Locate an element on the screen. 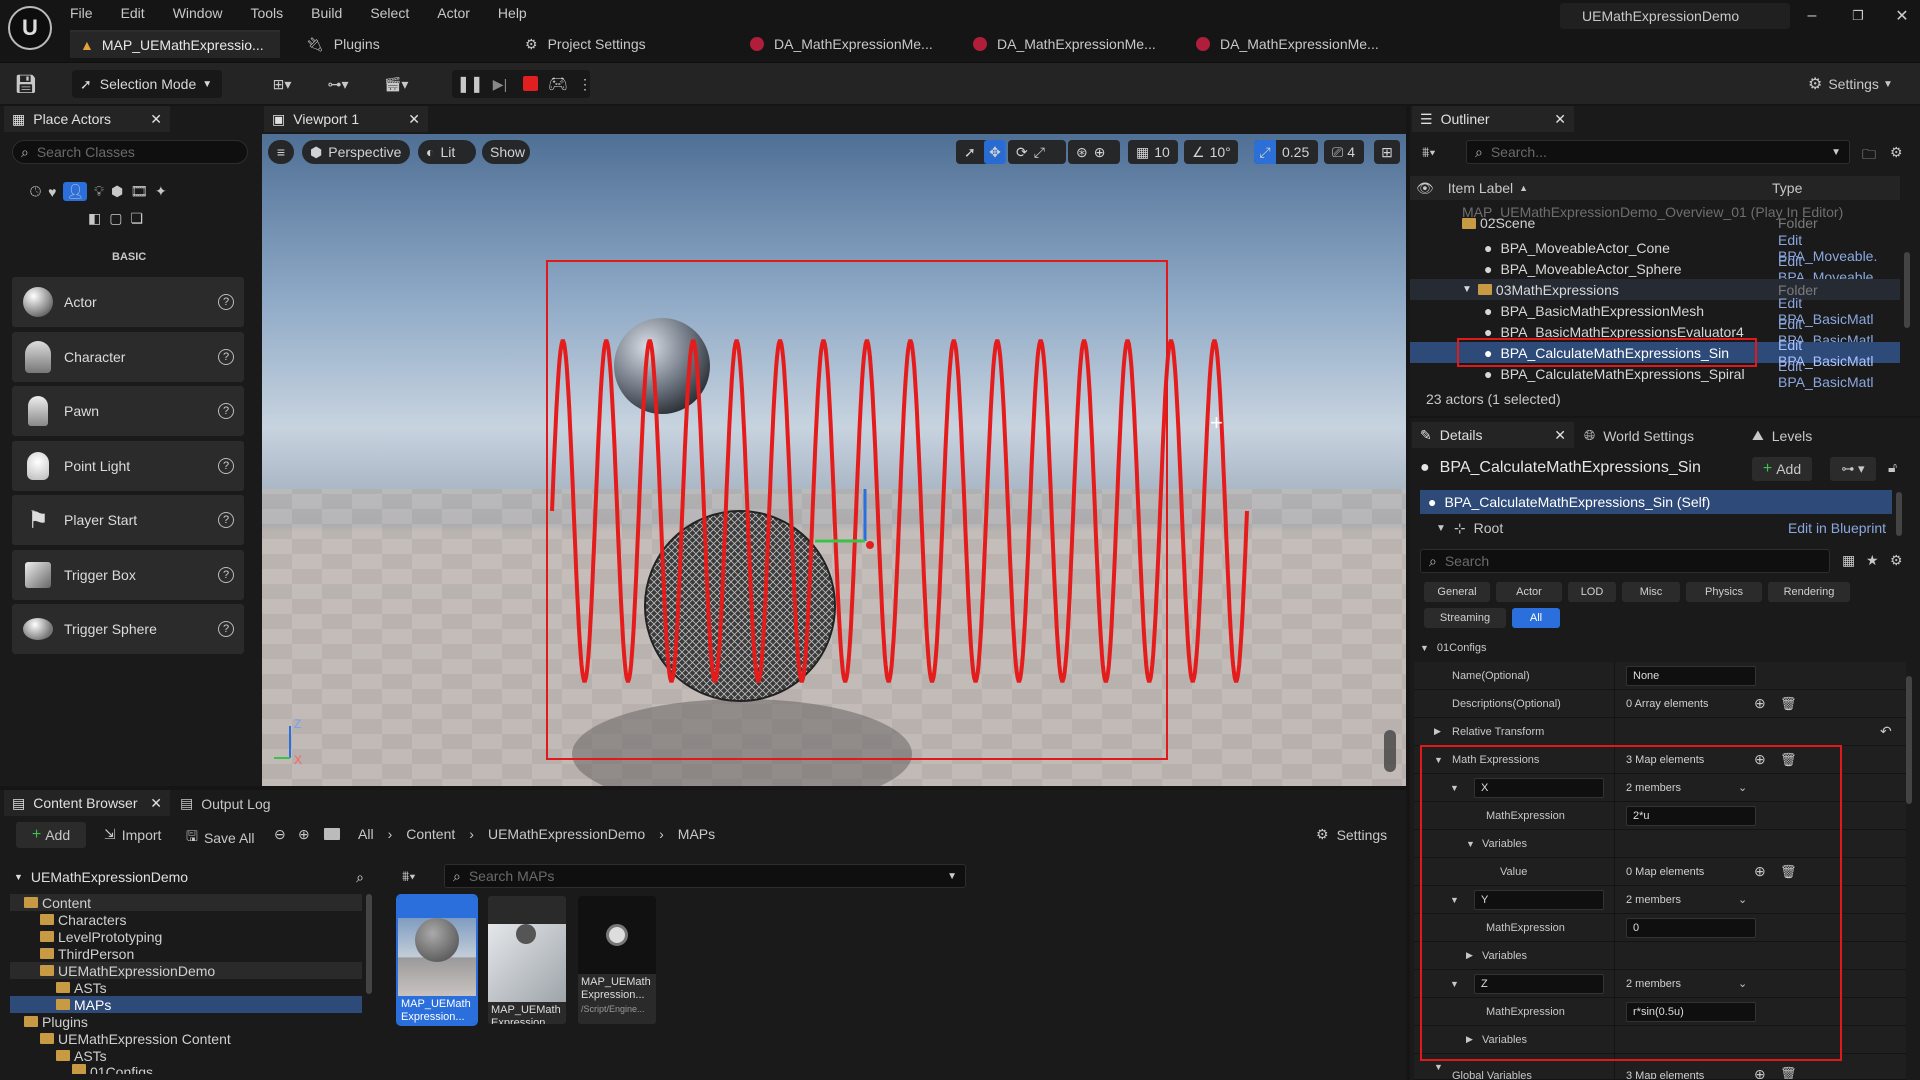 This screenshot has height=1080, width=1920. visual-effects-icon: ✦ is located at coordinates (161, 191).